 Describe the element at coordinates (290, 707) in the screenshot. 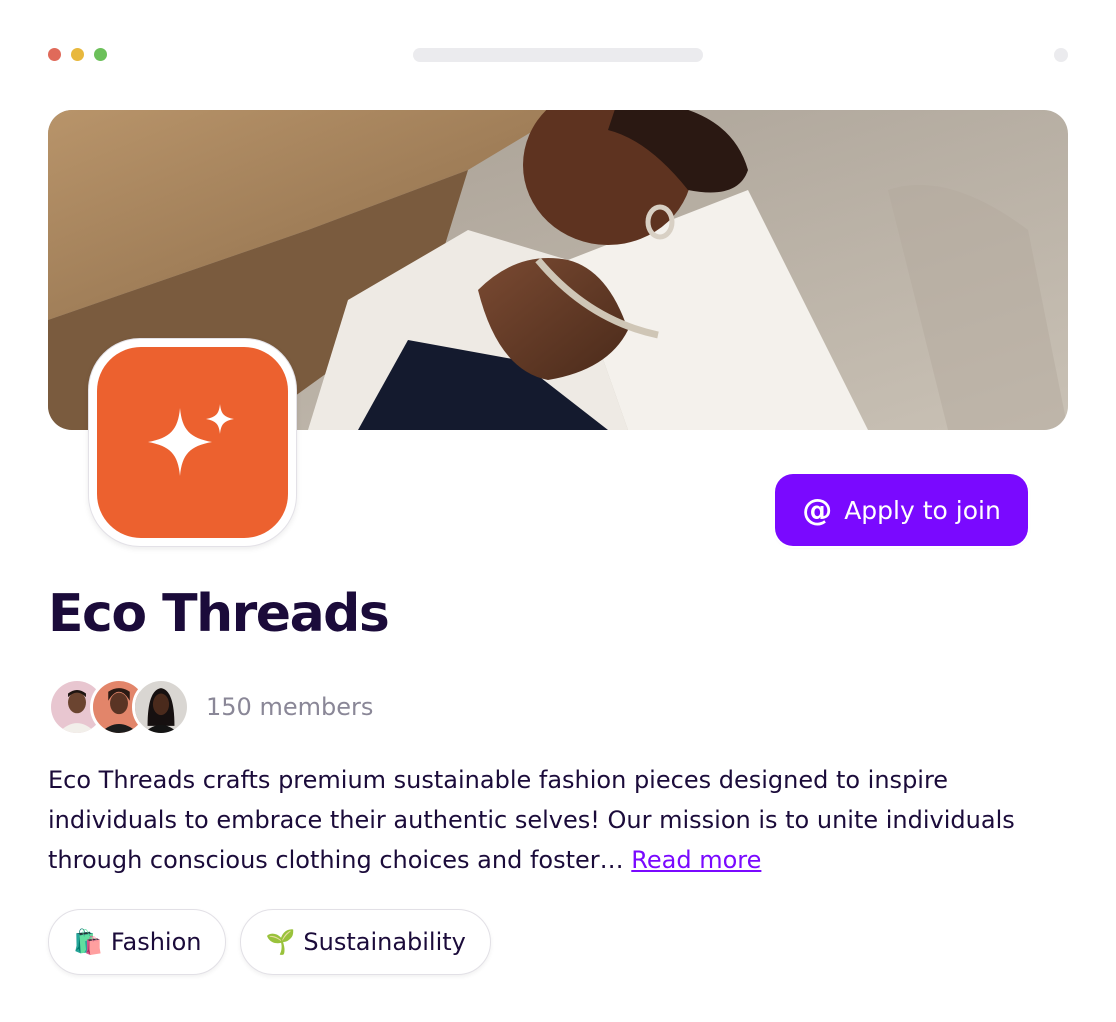

I see `members-count: 150 members` at that location.